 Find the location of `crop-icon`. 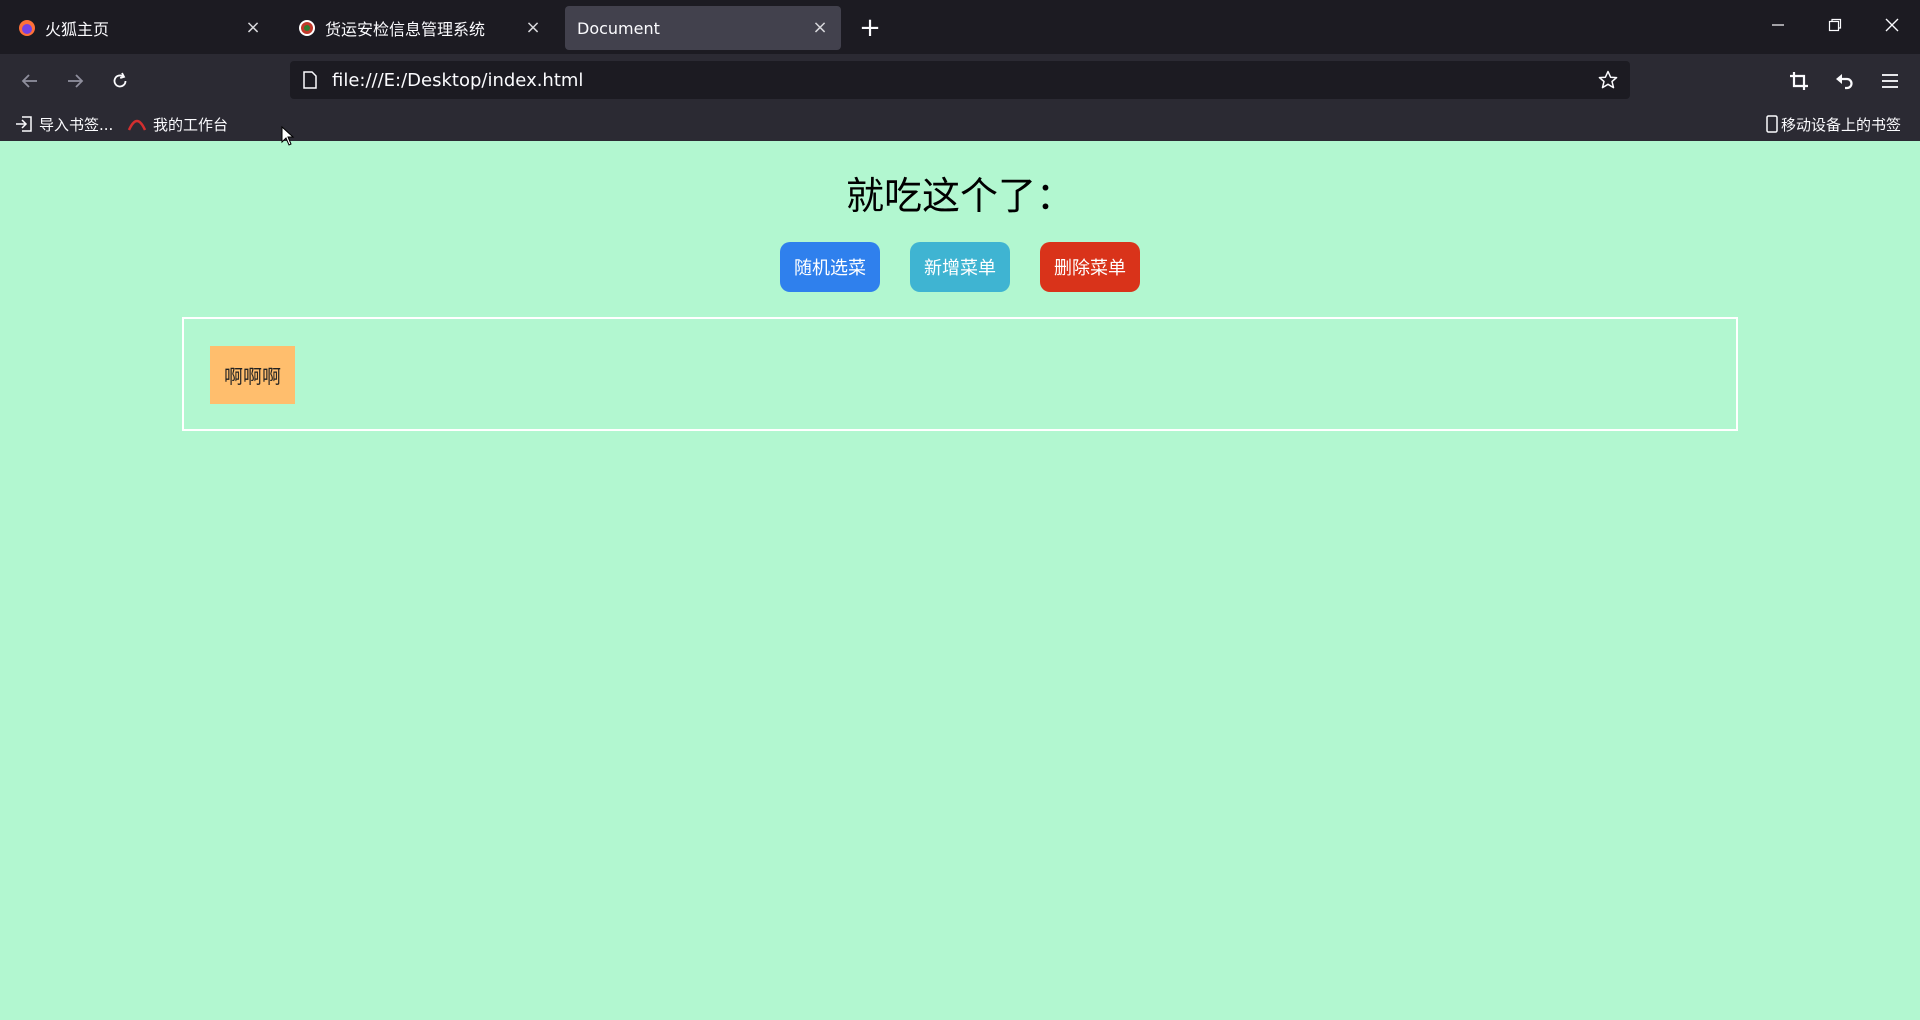

crop-icon is located at coordinates (1799, 81).